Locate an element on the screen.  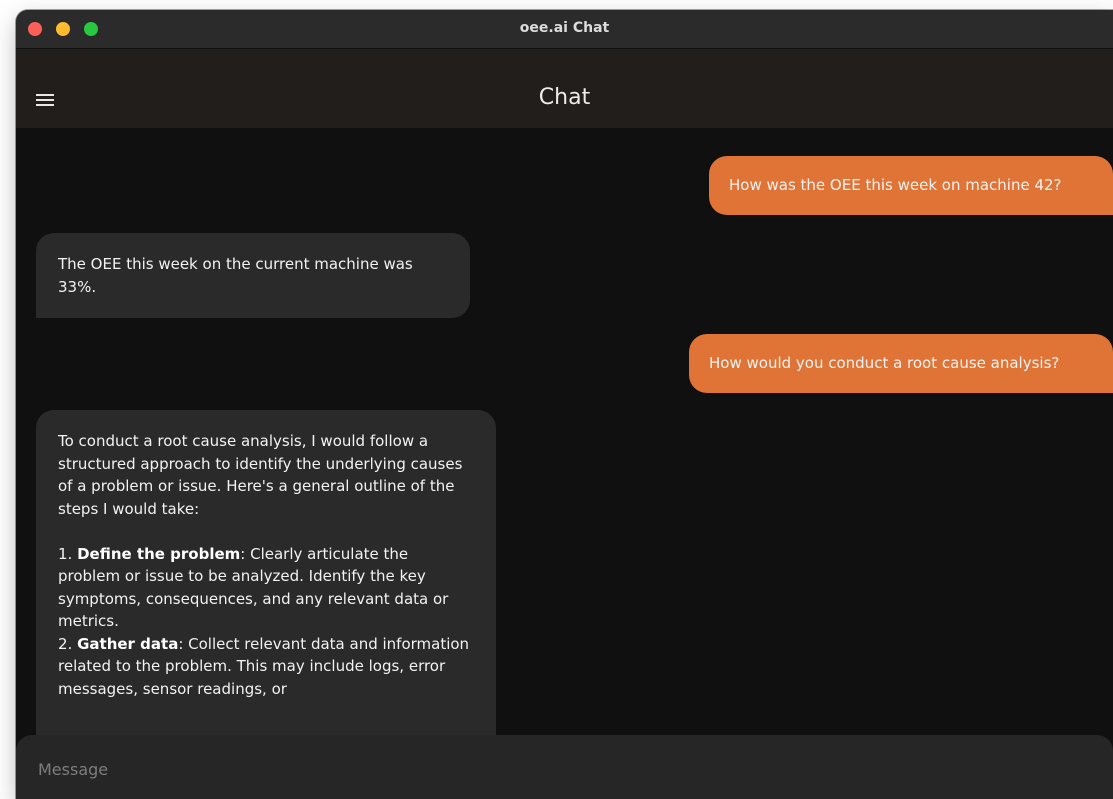
user-message-bubble: How was the OEE this week on machine 42? is located at coordinates (911, 185).